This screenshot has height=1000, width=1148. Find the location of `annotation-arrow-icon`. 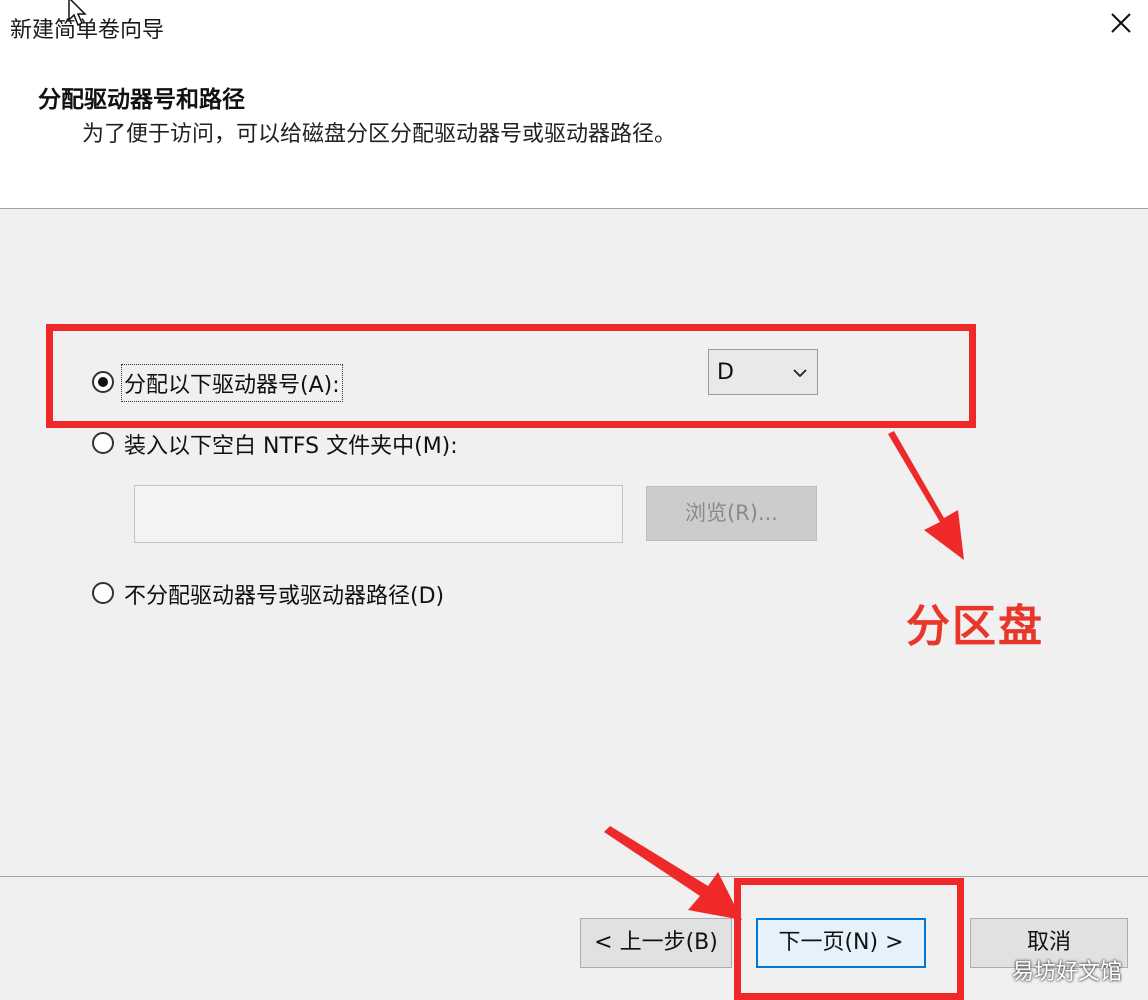

annotation-arrow-icon is located at coordinates (926, 495).